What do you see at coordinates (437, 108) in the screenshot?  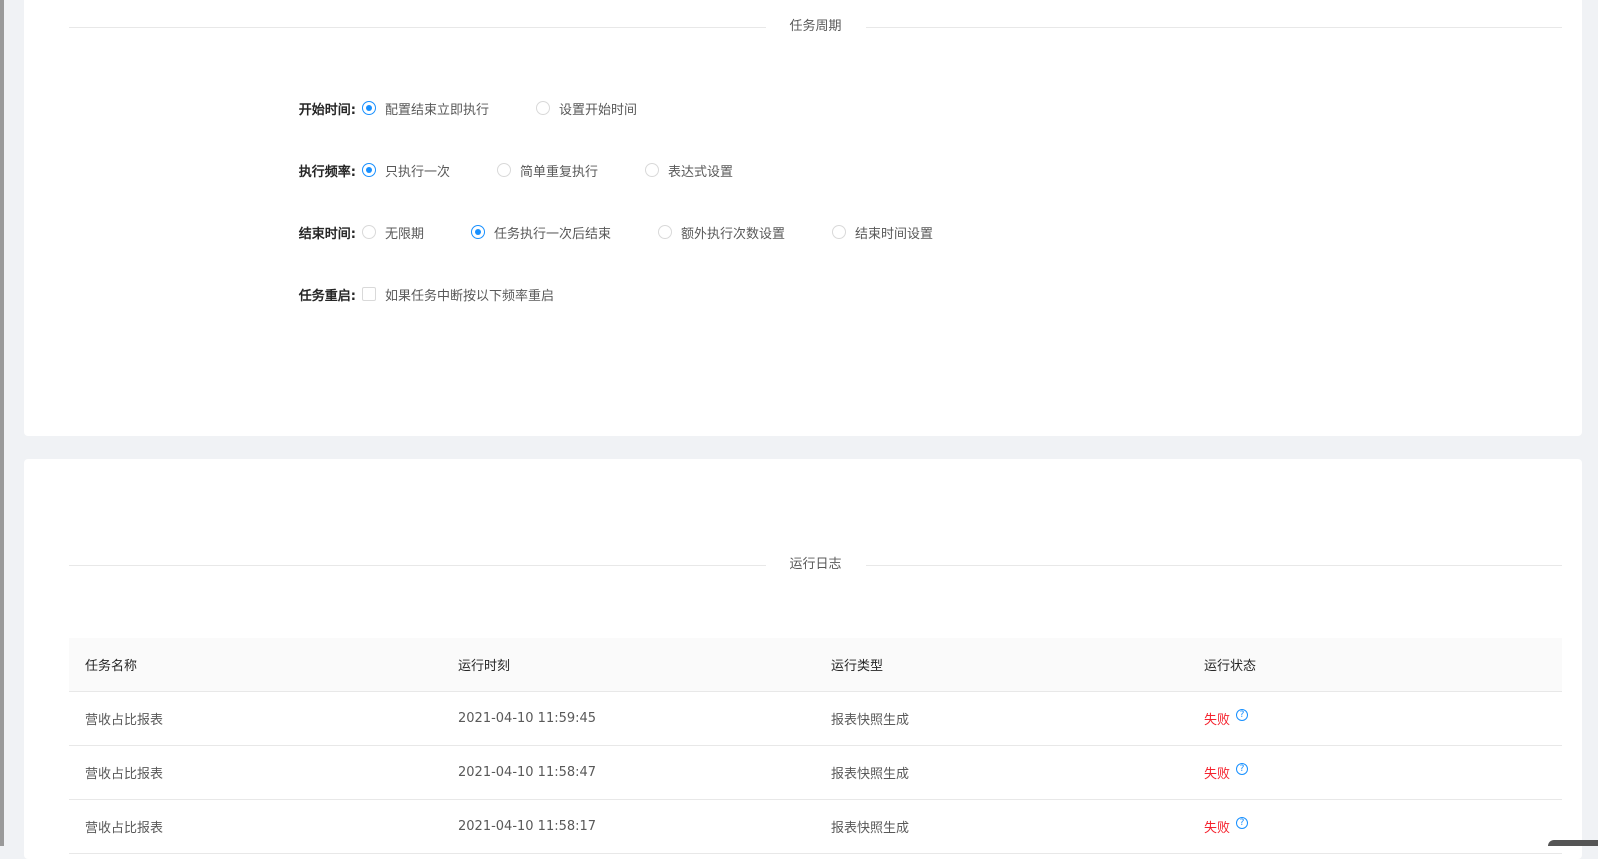 I see `start-immediately-label: 配置结束立即执行` at bounding box center [437, 108].